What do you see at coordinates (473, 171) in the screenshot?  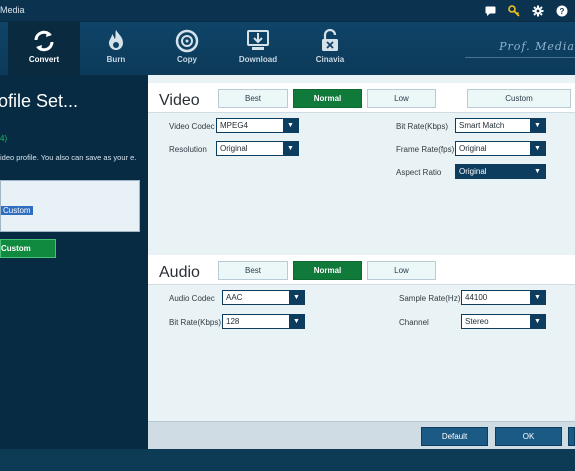 I see `aspect-ratio-value: Original` at bounding box center [473, 171].